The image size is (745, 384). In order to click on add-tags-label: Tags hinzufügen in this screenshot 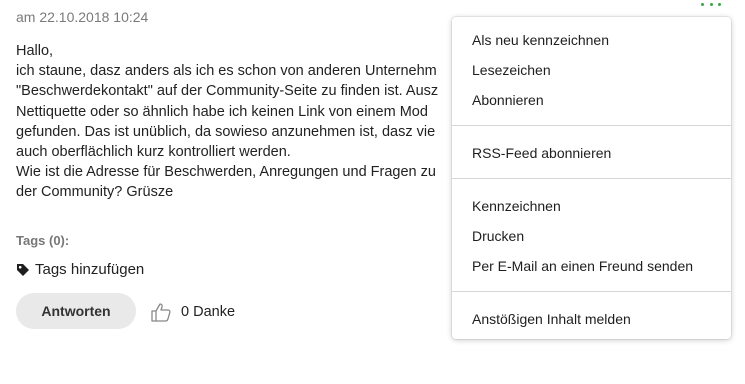, I will do `click(90, 269)`.